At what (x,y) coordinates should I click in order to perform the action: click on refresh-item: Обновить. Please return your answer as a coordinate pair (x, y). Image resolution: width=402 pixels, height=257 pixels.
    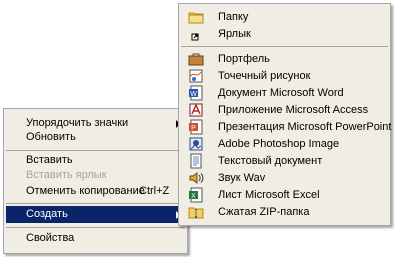
    Looking at the image, I should click on (95, 137).